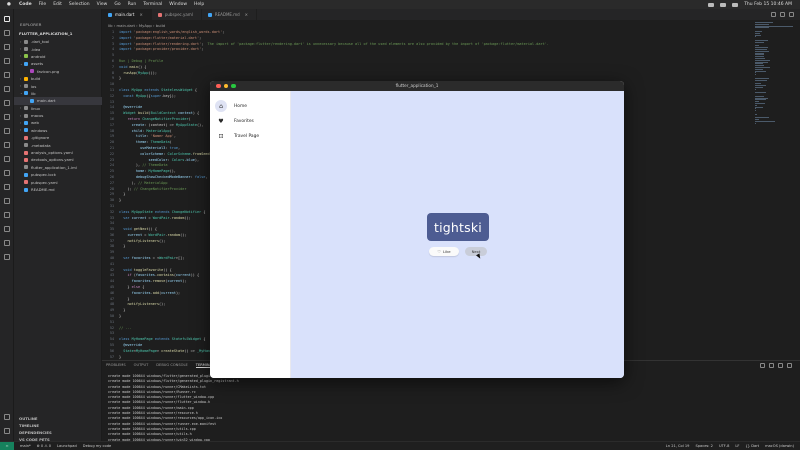 This screenshot has height=450, width=800. I want to click on kubernetes-icon, so click(7, 257).